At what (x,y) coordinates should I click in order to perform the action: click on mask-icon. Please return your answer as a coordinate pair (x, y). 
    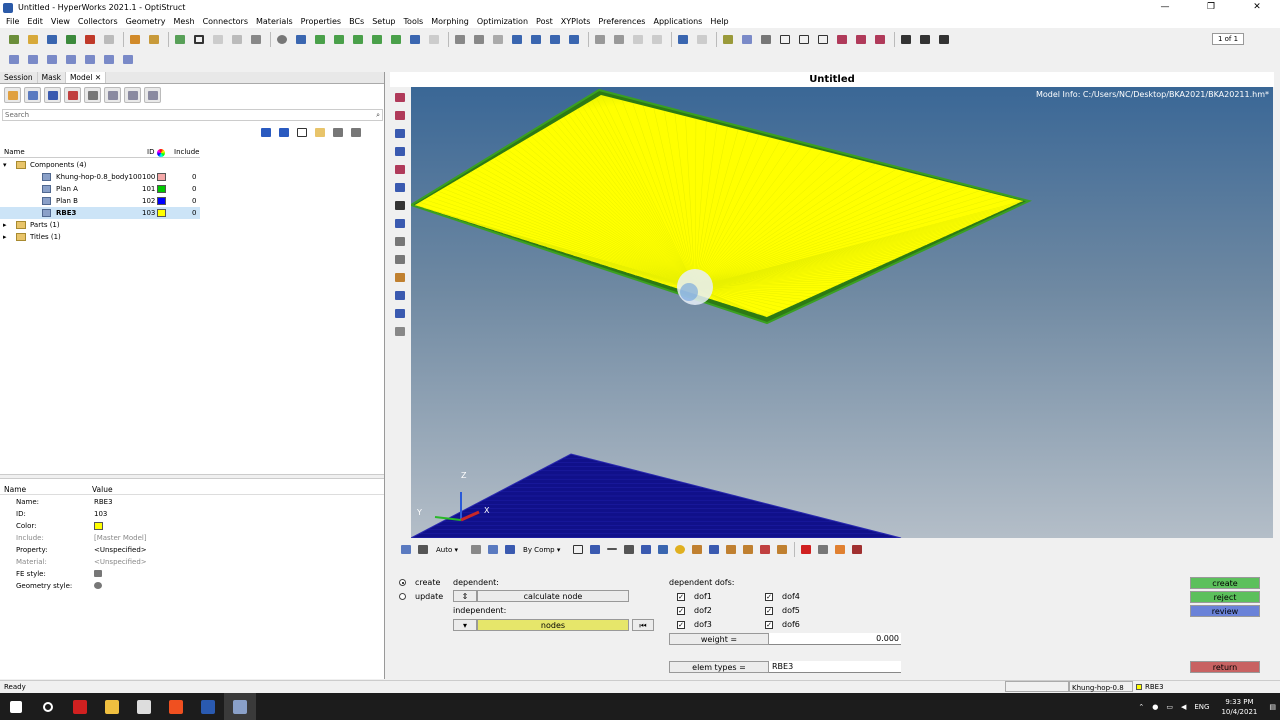
    Looking at the image, I should click on (822, 549).